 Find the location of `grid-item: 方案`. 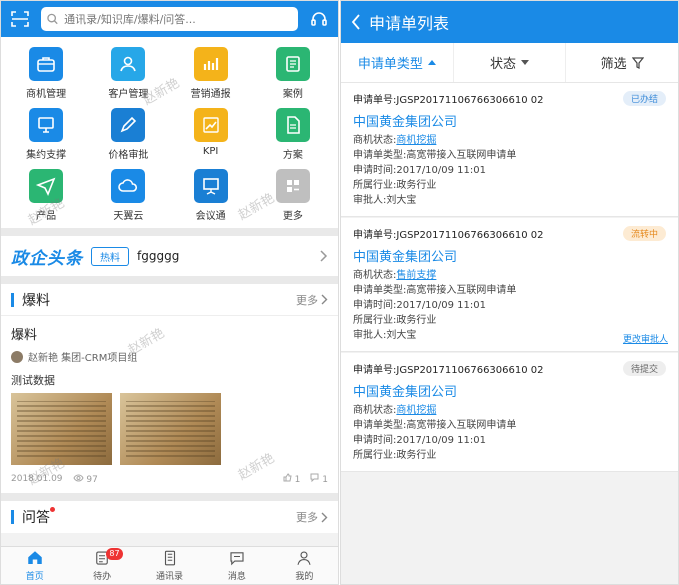

grid-item: 方案 is located at coordinates (293, 134).